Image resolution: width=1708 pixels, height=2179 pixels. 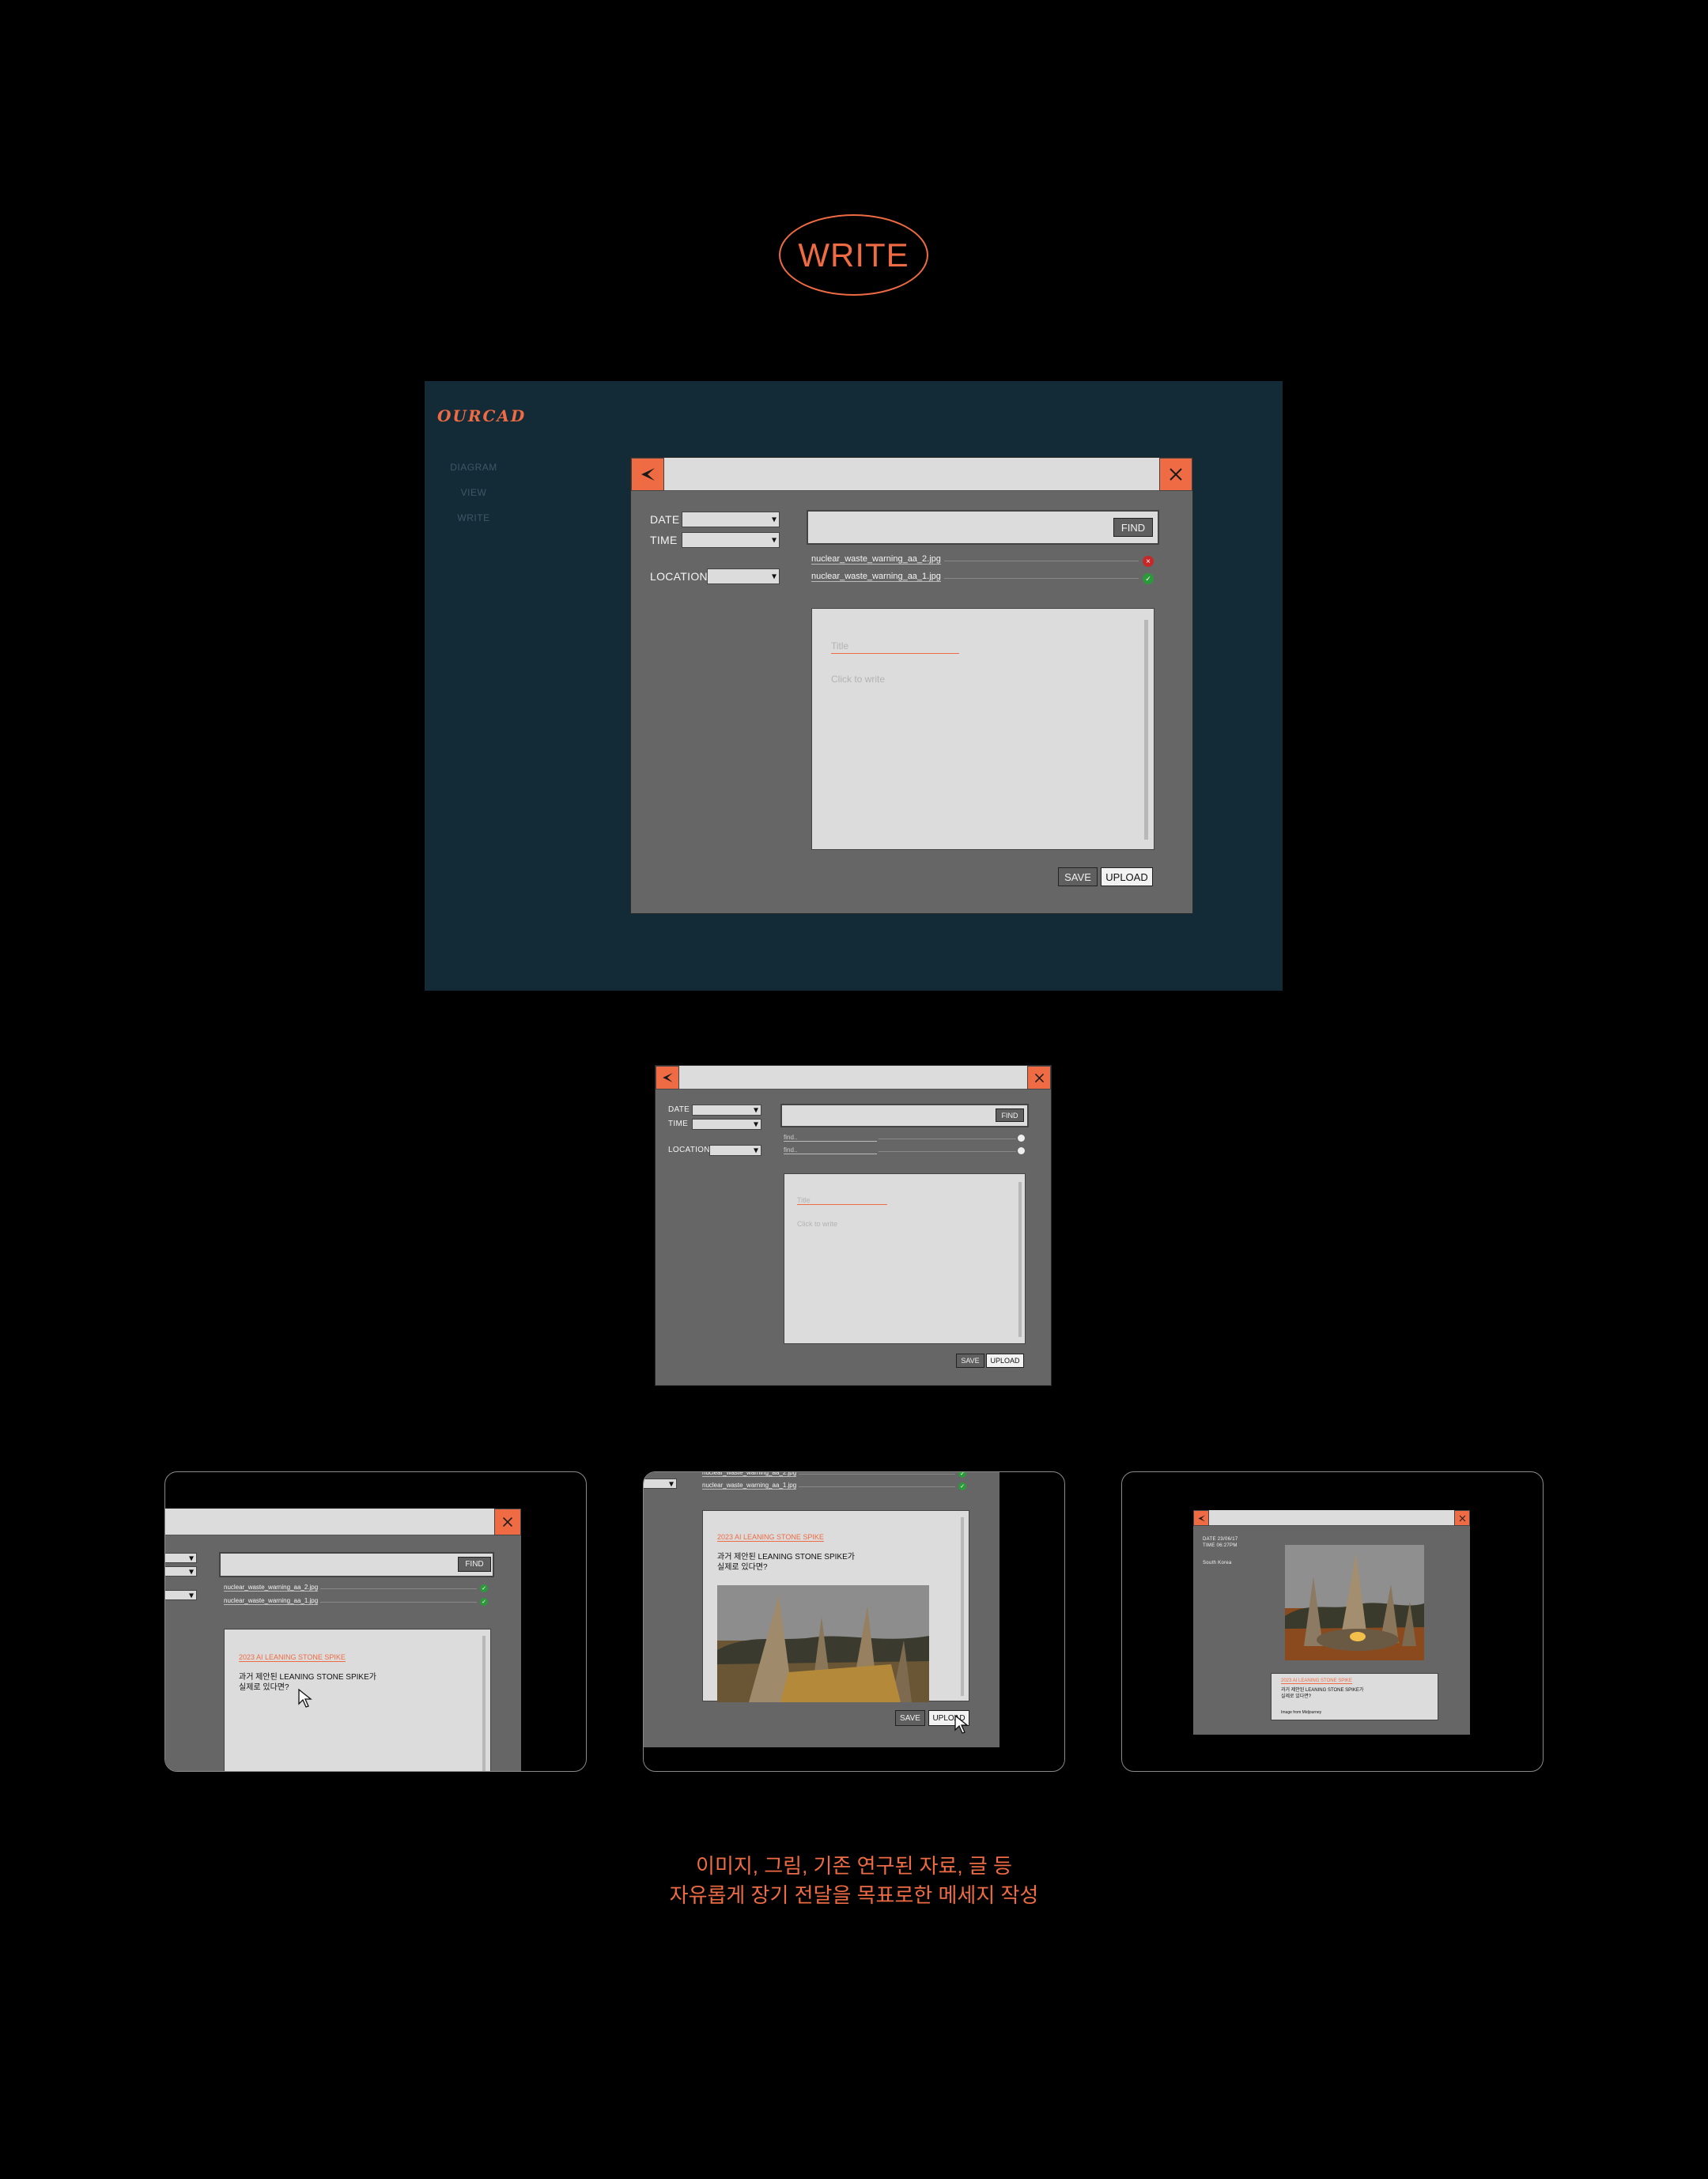 I want to click on post-image, so click(x=1354, y=1602).